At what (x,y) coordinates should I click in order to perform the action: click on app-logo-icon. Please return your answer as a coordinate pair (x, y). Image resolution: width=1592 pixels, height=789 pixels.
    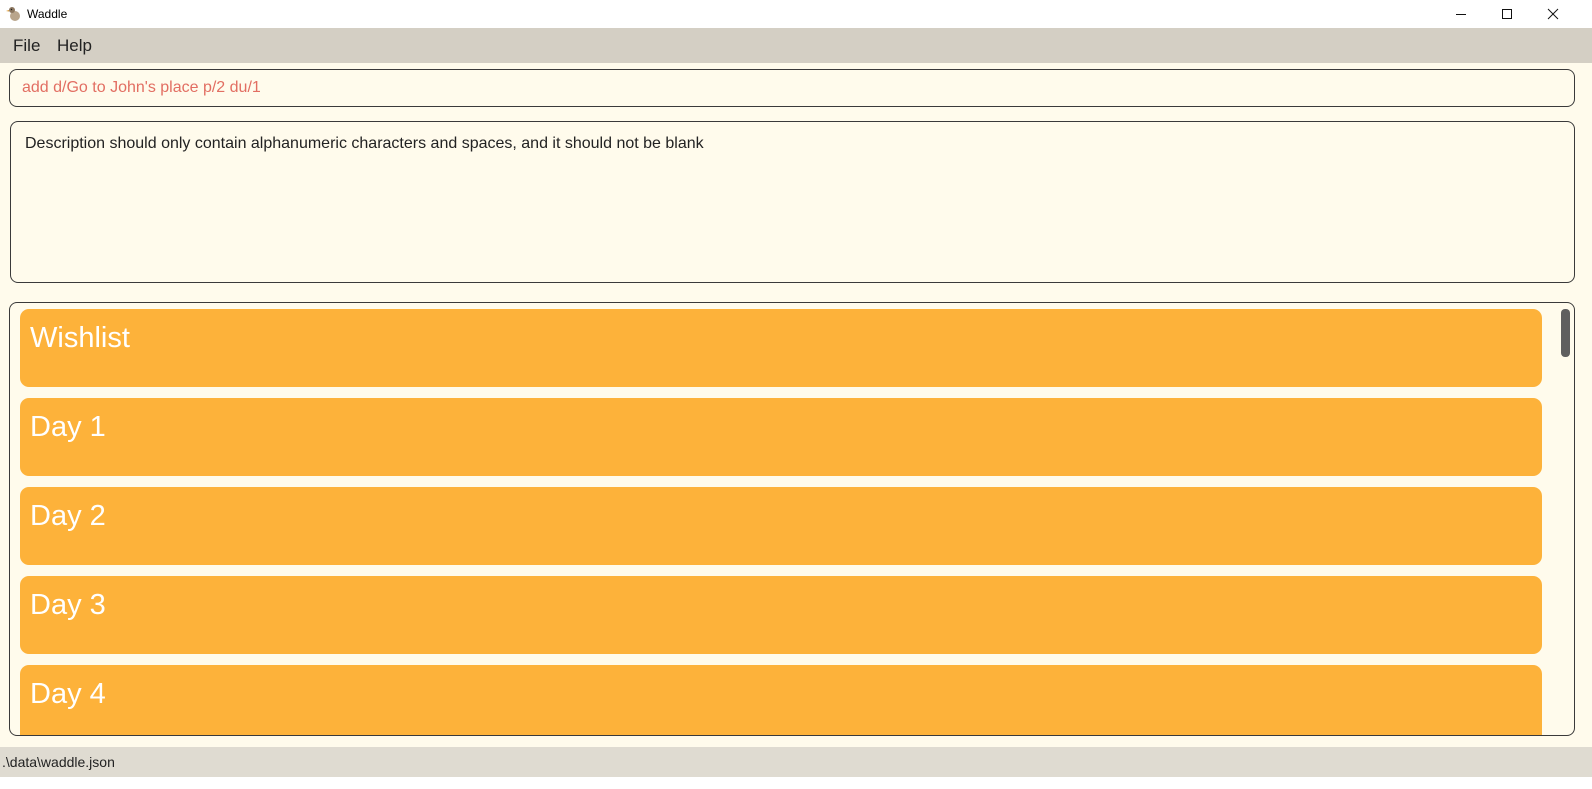
    Looking at the image, I should click on (13, 14).